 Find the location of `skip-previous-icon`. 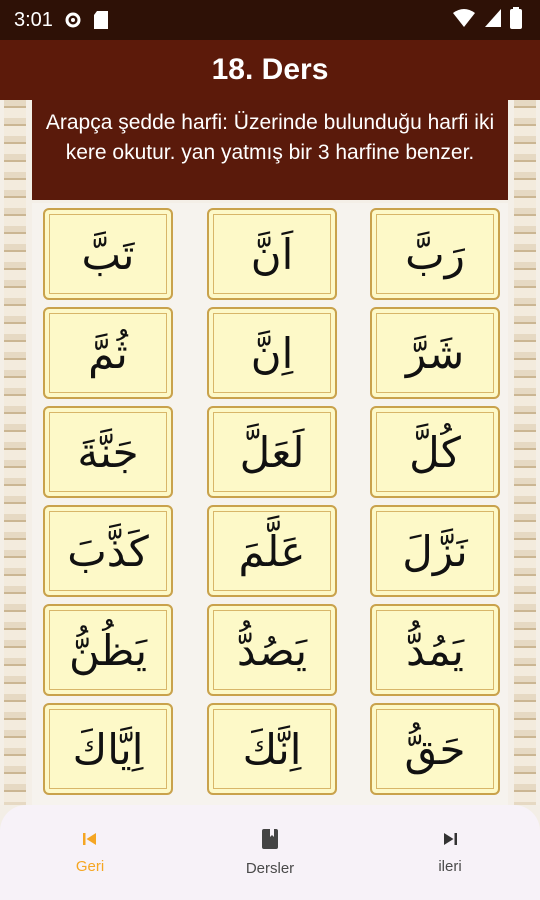

skip-previous-icon is located at coordinates (90, 841).